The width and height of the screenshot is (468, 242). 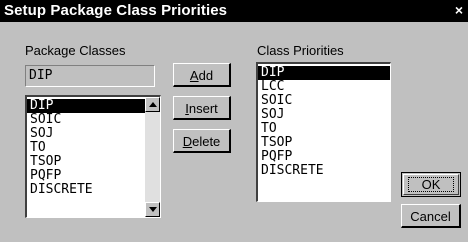 I want to click on package-class-value-field: DIP, so click(x=90, y=76).